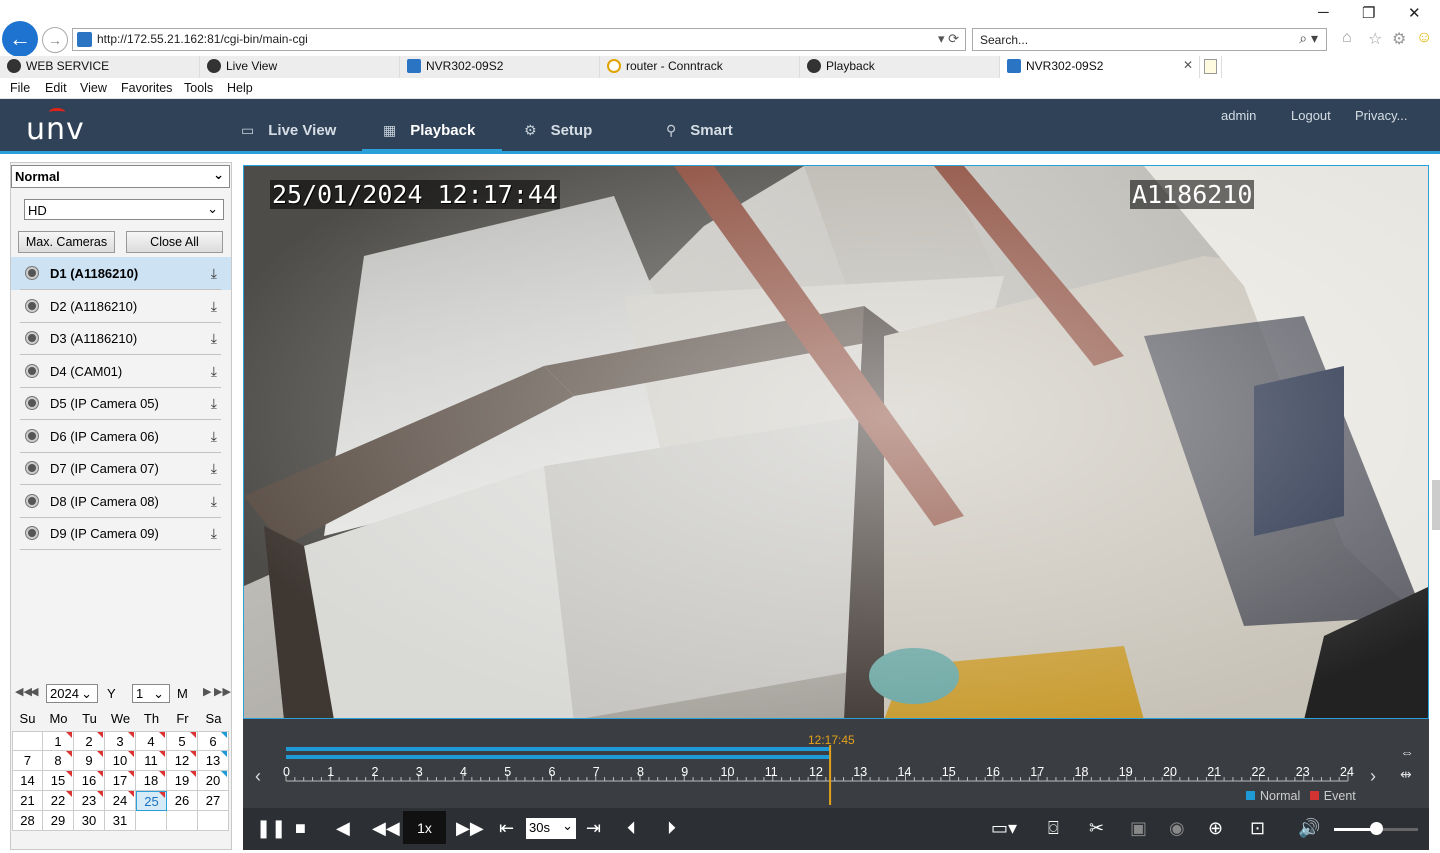 The height and width of the screenshot is (853, 1440). Describe the element at coordinates (58, 761) in the screenshot. I see `calendar-day: 8` at that location.